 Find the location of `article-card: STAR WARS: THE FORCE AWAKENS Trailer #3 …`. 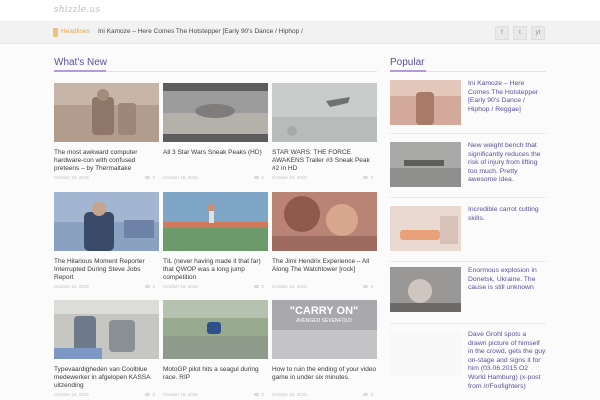

article-card: STAR WARS: THE FORCE AWAKENS Trailer #3 … is located at coordinates (324, 133).